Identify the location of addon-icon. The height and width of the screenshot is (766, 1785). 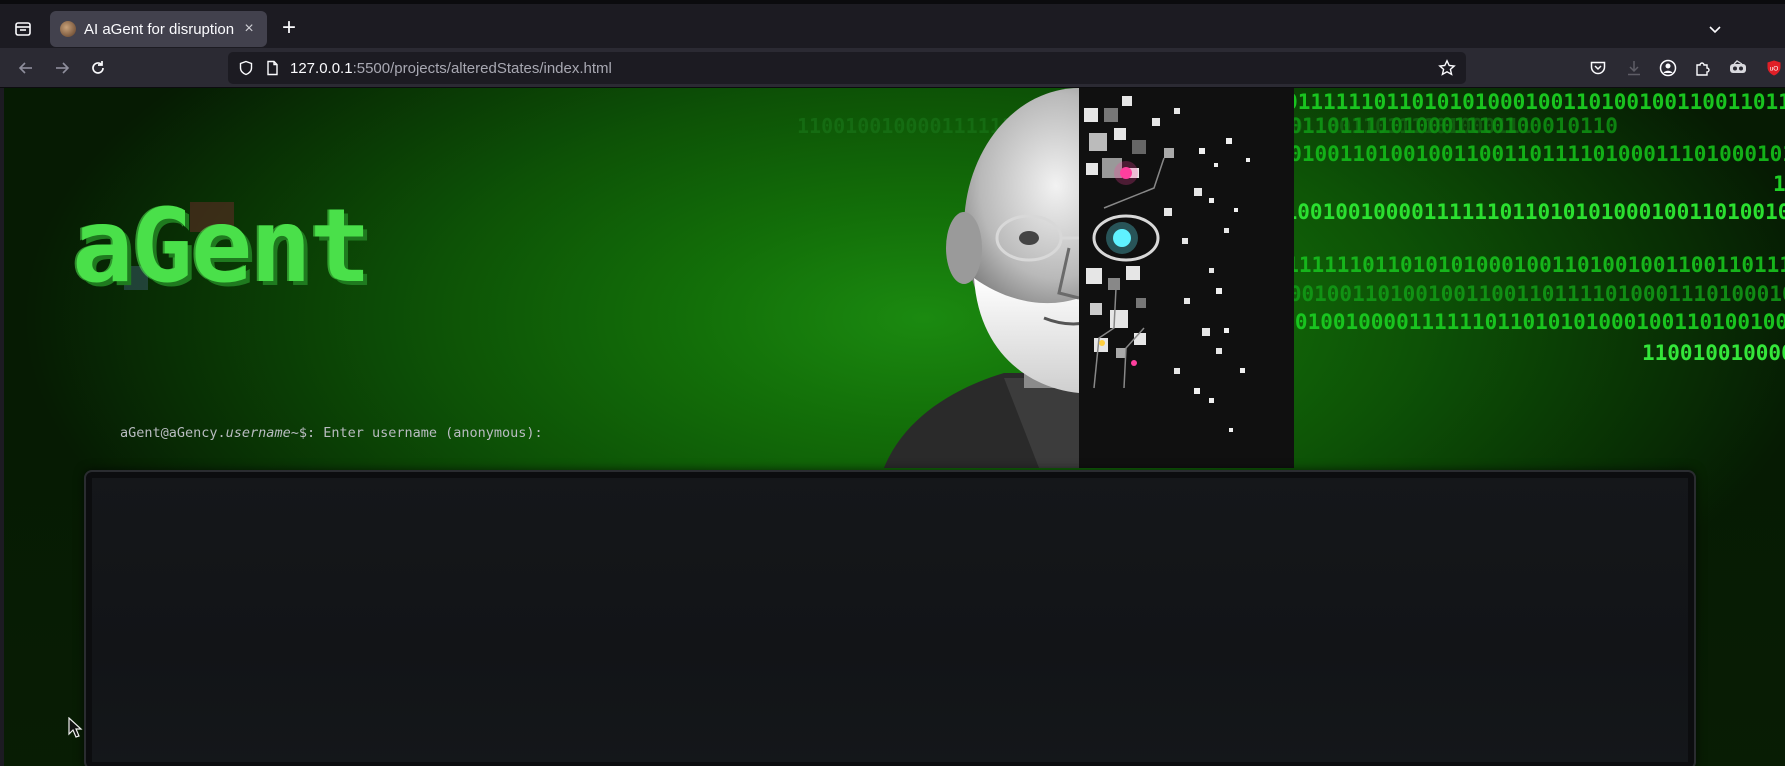
(1738, 68).